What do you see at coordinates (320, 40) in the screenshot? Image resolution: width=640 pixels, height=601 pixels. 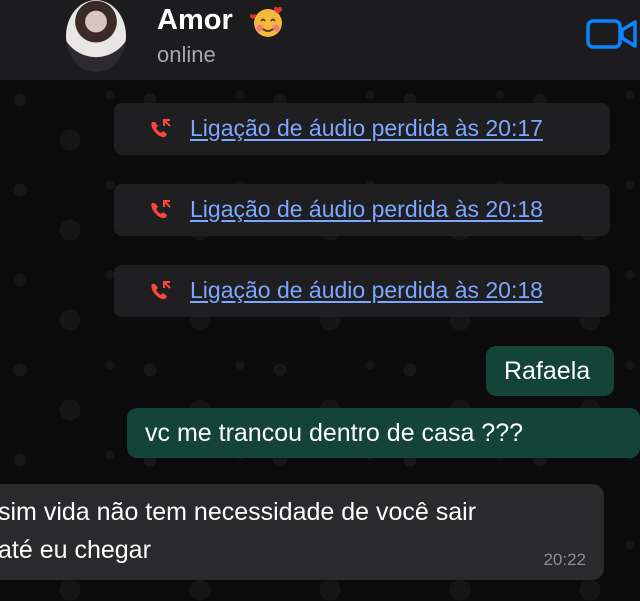 I see `chat-header: Amor online` at bounding box center [320, 40].